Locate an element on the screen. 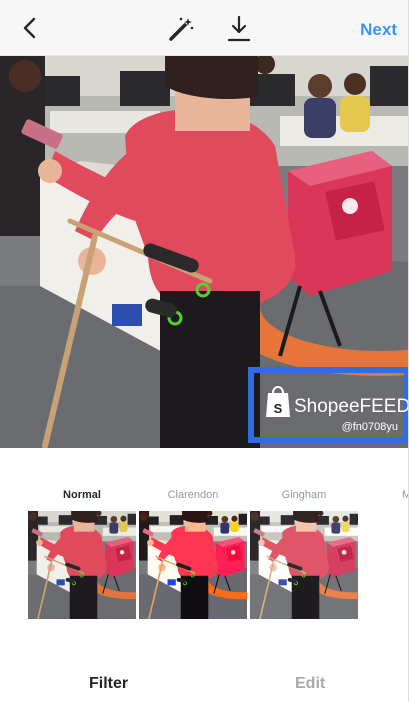 The height and width of the screenshot is (702, 409). download-icon is located at coordinates (239, 29).